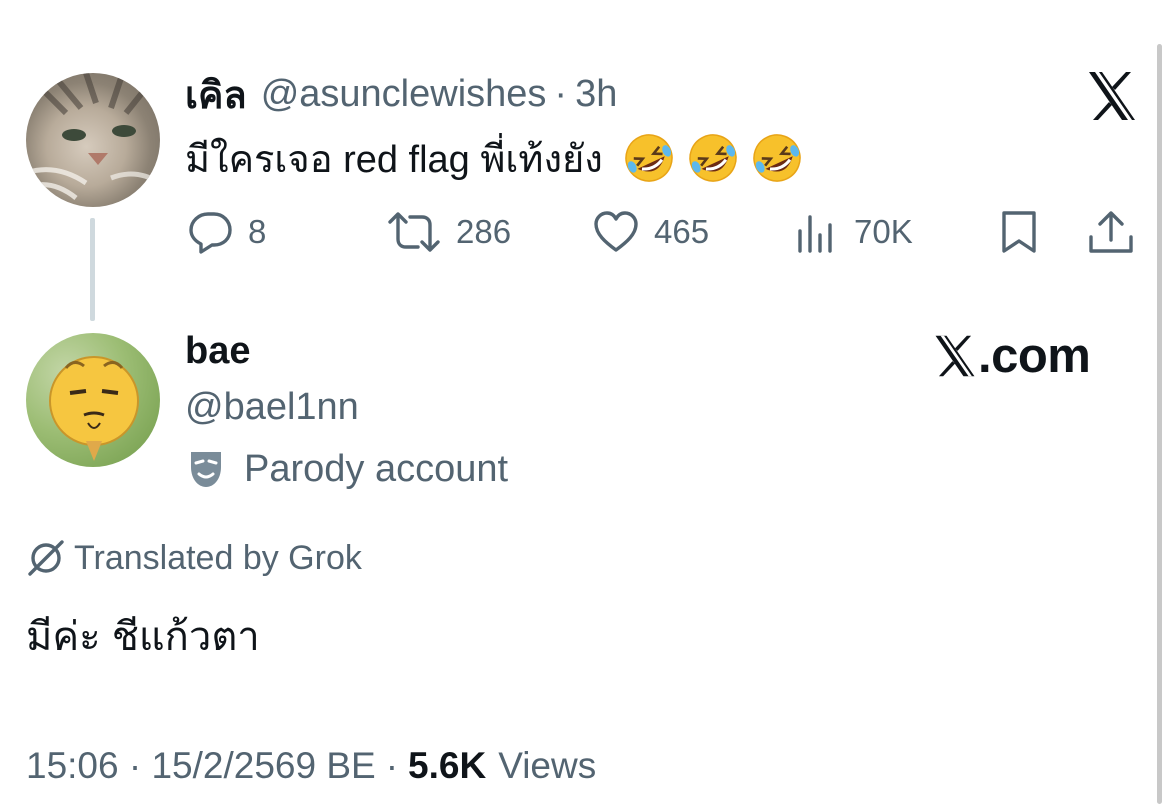 The height and width of the screenshot is (804, 1169). Describe the element at coordinates (92, 269) in the screenshot. I see `thread-connector` at that location.